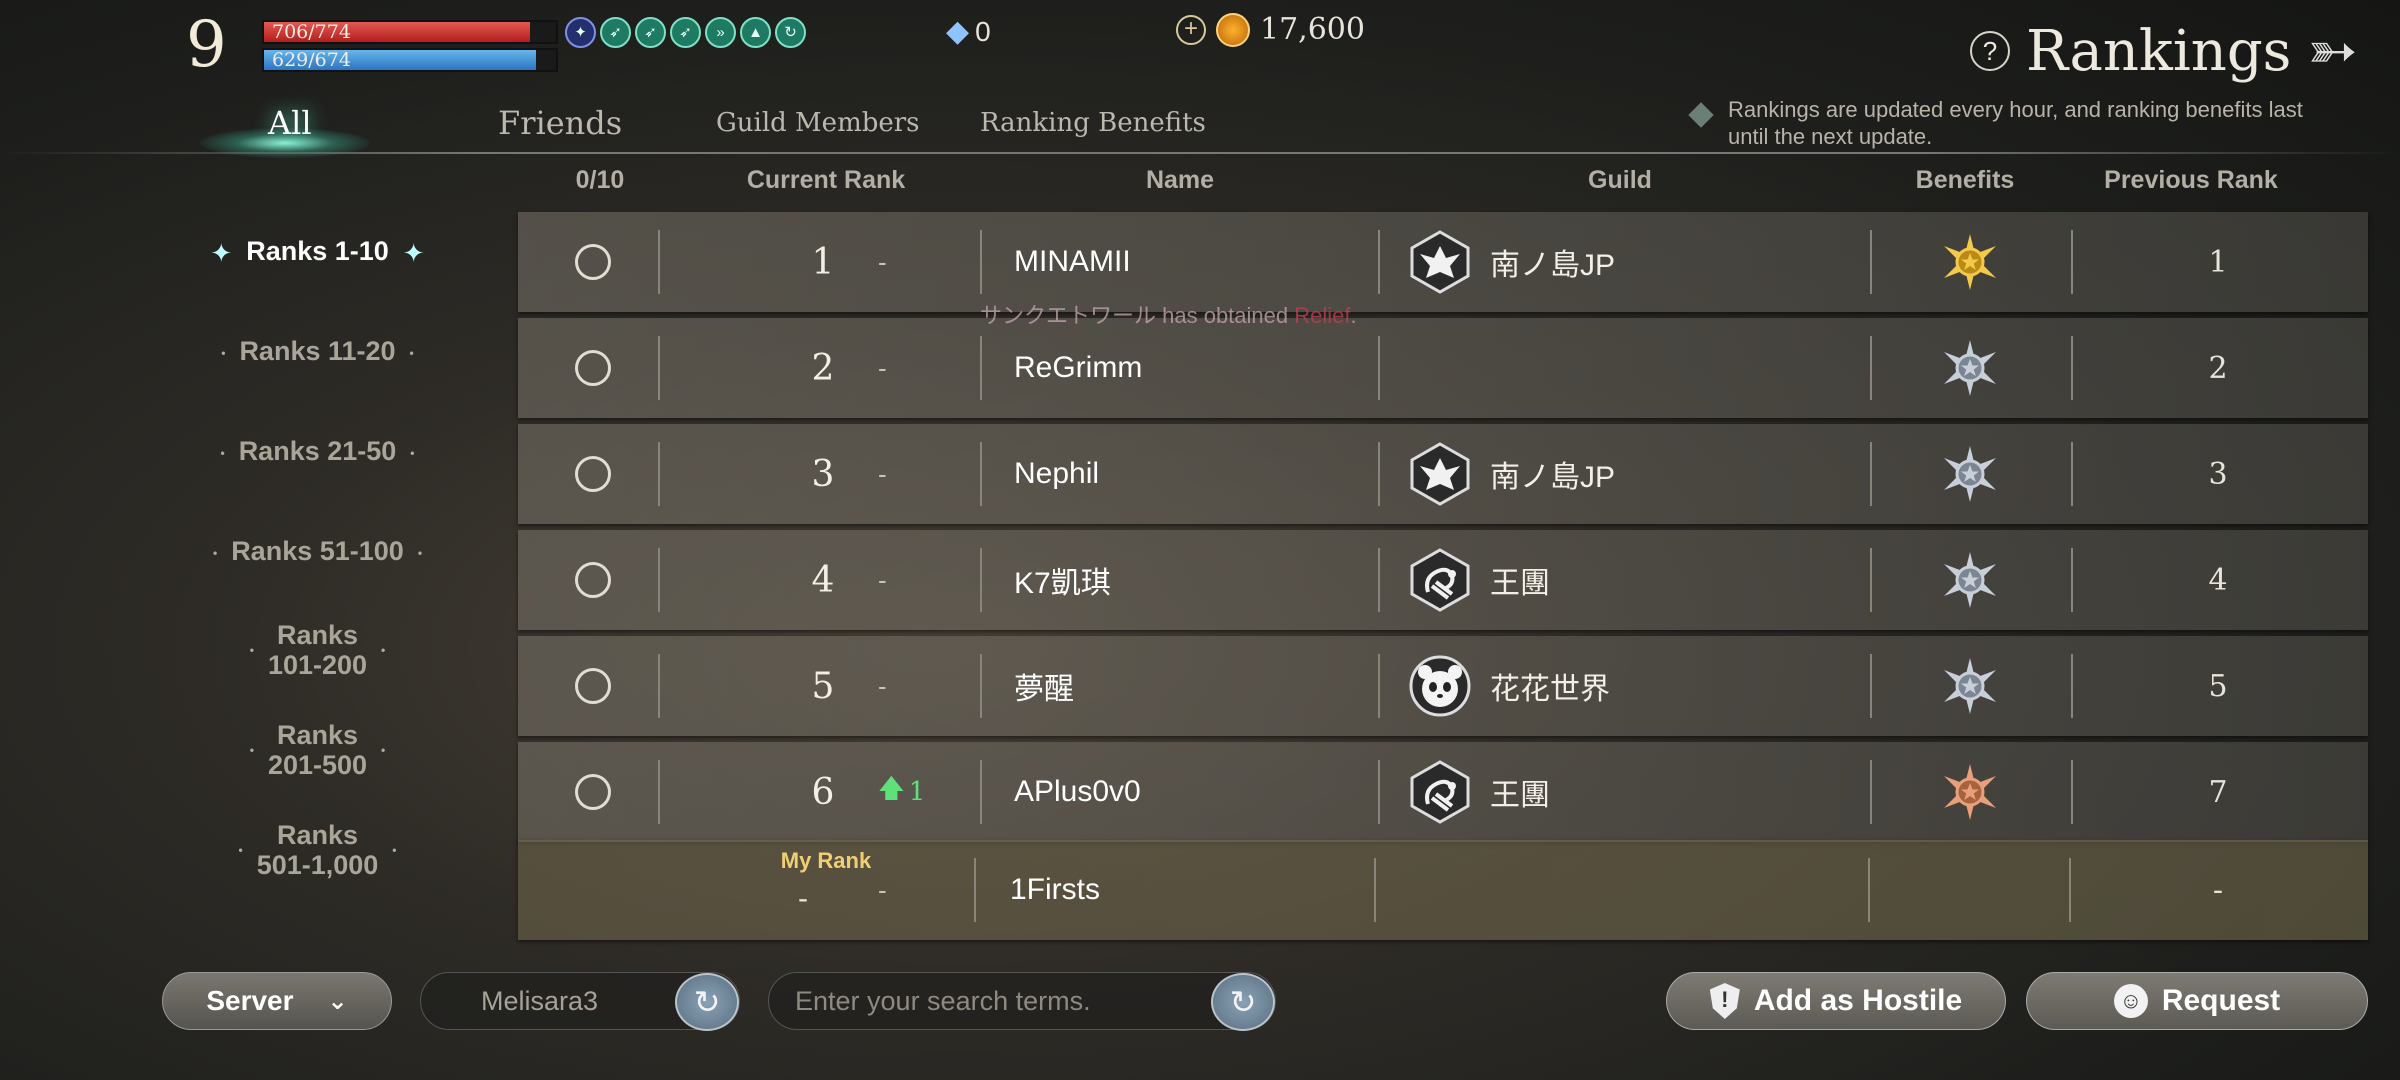 Image resolution: width=2400 pixels, height=1080 pixels. Describe the element at coordinates (311, 32) in the screenshot. I see `hp-text: 706/774` at that location.